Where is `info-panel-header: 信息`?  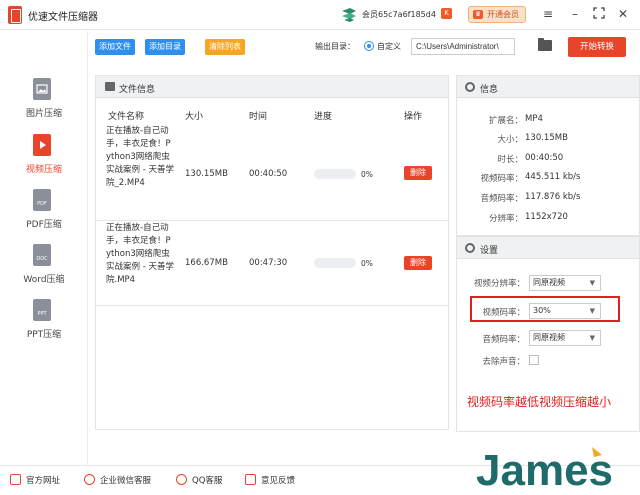
info-panel-header: 信息 is located at coordinates (548, 87).